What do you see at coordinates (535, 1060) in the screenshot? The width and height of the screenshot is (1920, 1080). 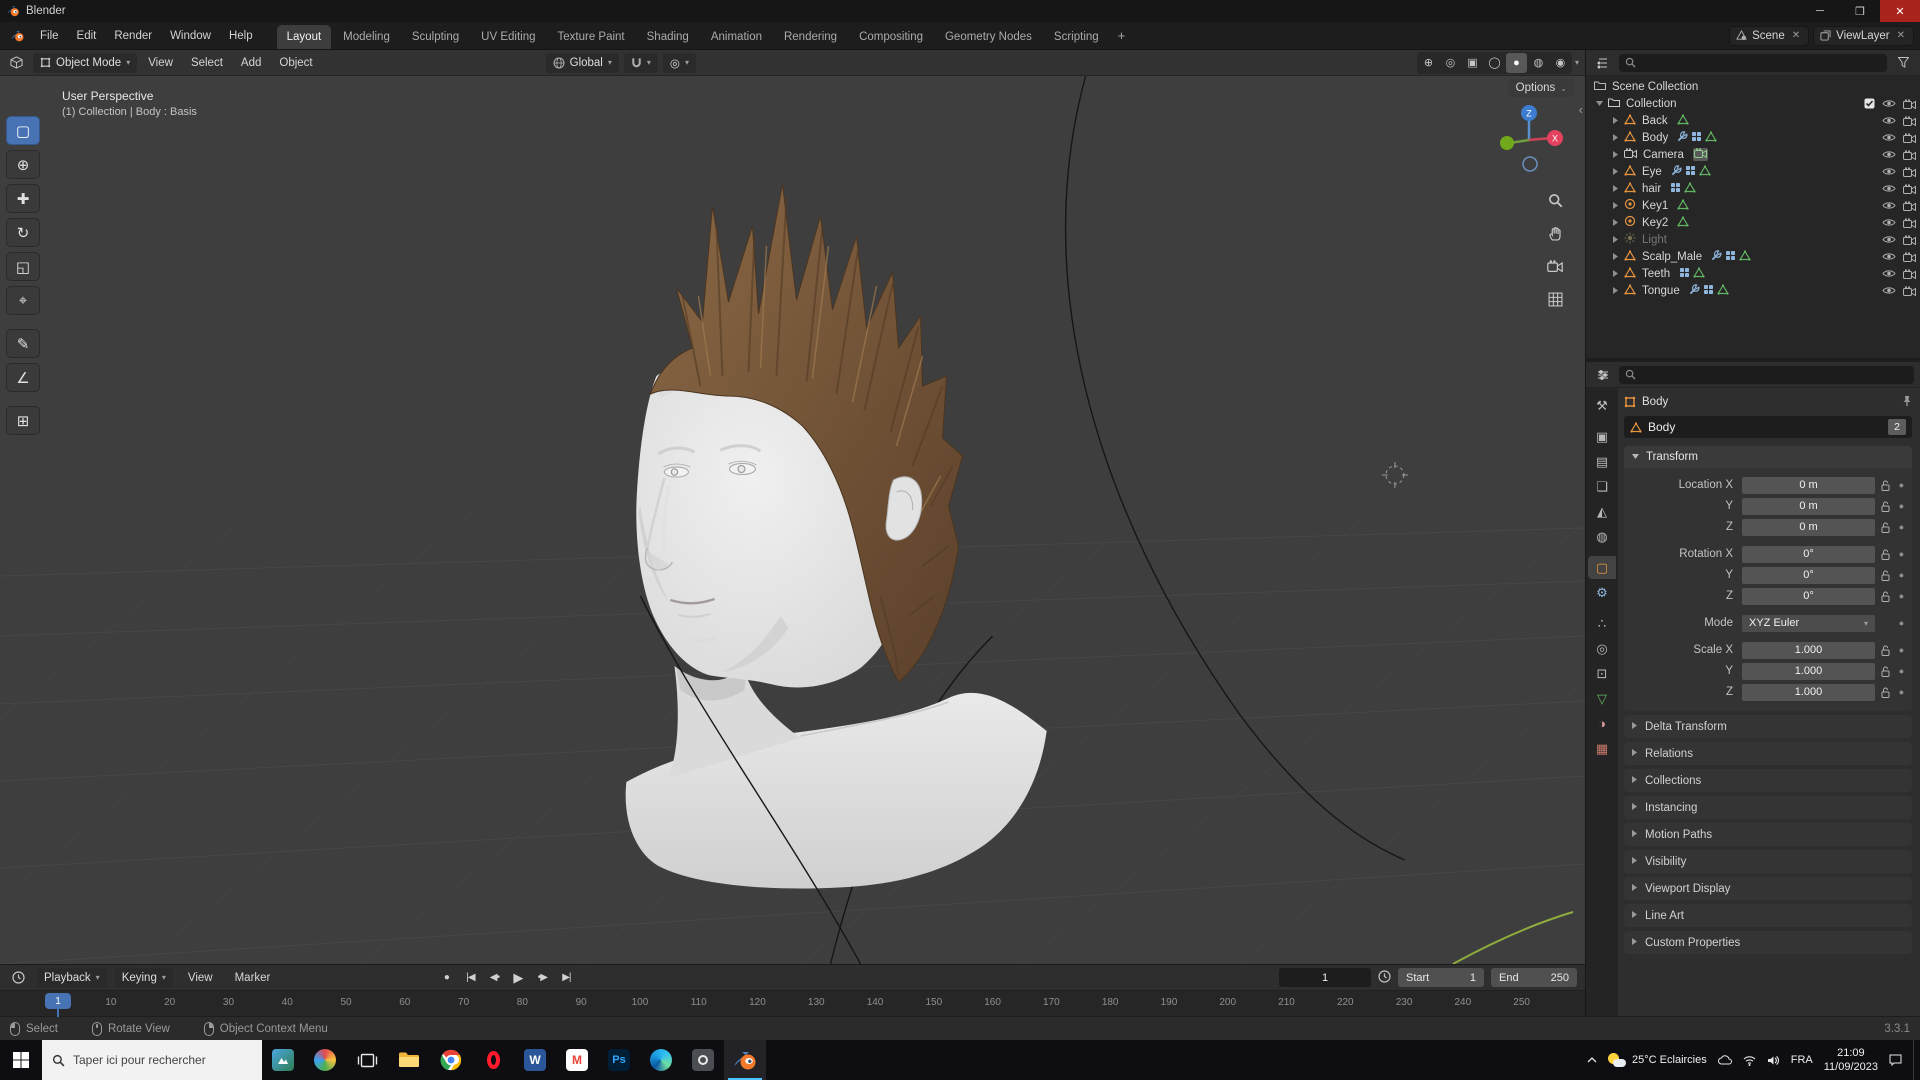 I see `word-icon: W` at bounding box center [535, 1060].